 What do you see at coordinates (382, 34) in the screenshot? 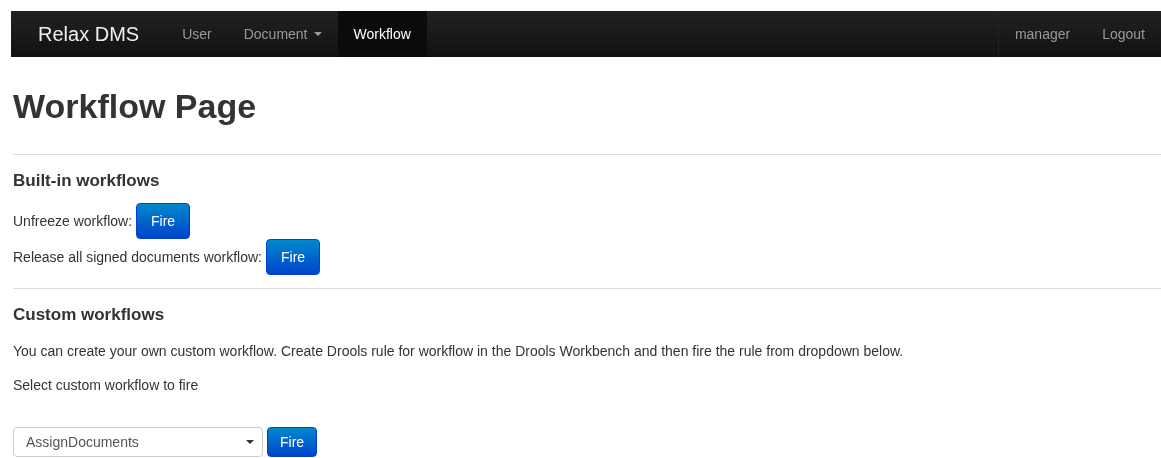
I see `nav-item: Workflow` at bounding box center [382, 34].